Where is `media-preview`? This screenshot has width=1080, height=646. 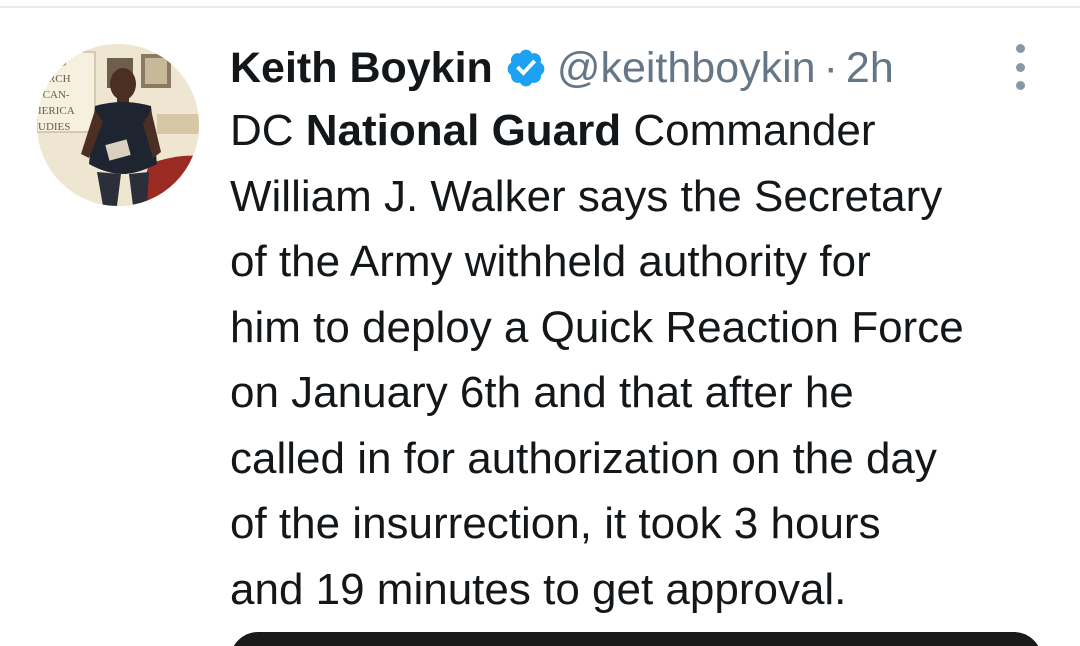 media-preview is located at coordinates (636, 639).